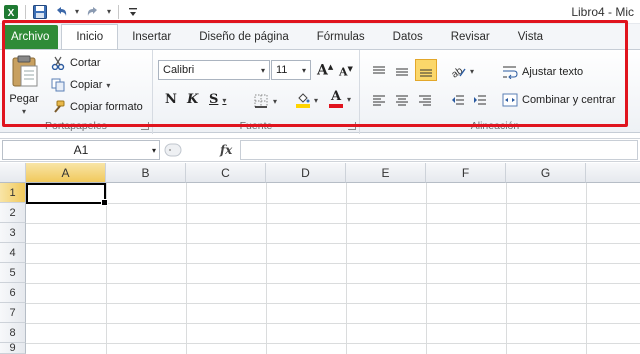 The image size is (640, 354). What do you see at coordinates (109, 12) in the screenshot?
I see `redo-dropdown-icon: ▾` at bounding box center [109, 12].